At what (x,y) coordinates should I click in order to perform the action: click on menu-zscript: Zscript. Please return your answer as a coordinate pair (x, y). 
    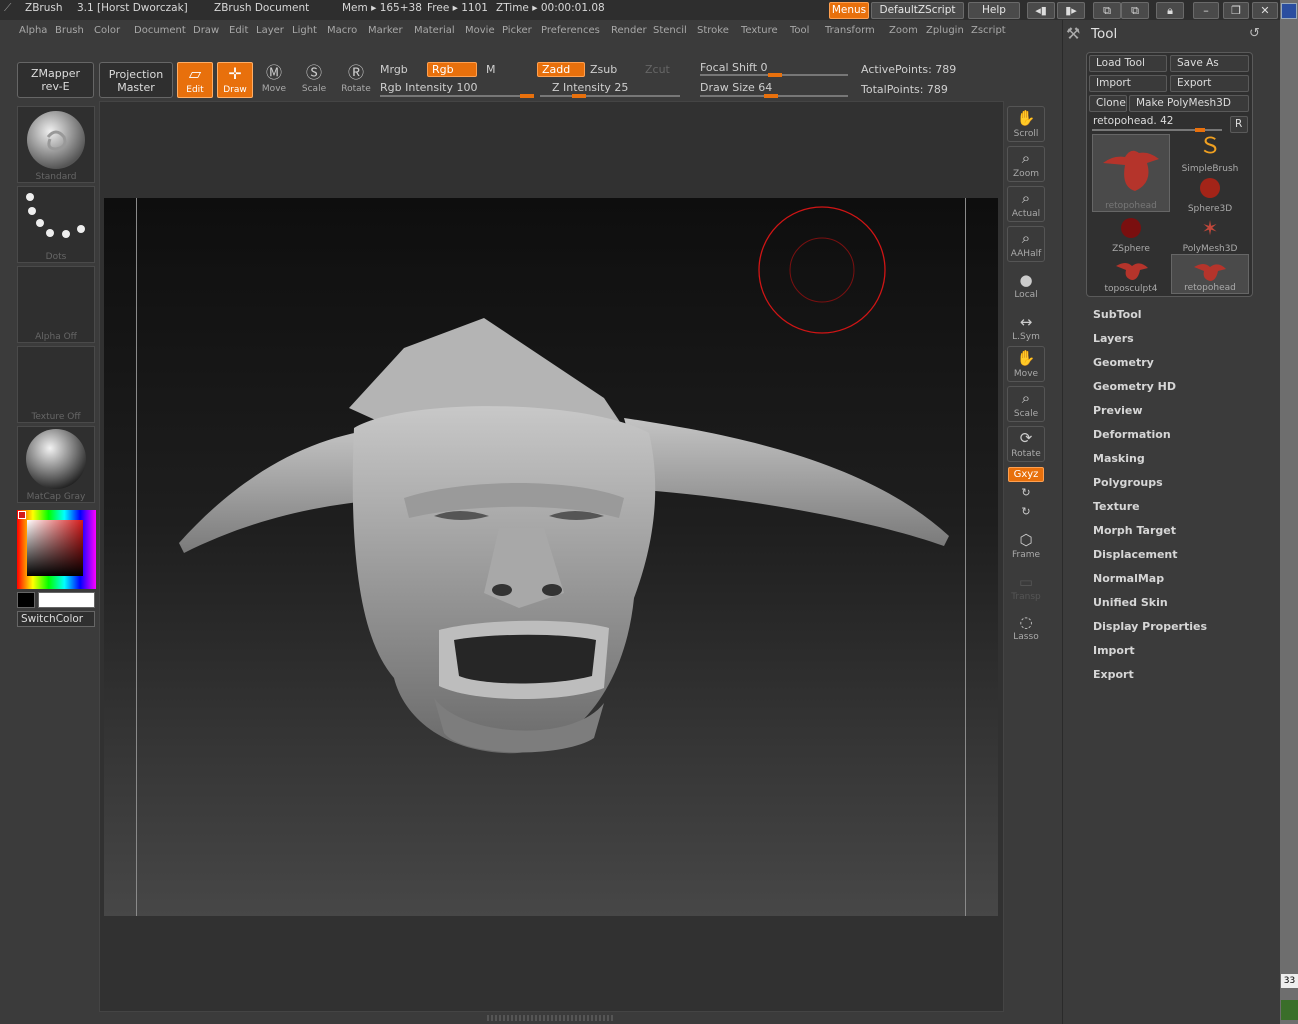
    Looking at the image, I should click on (988, 30).